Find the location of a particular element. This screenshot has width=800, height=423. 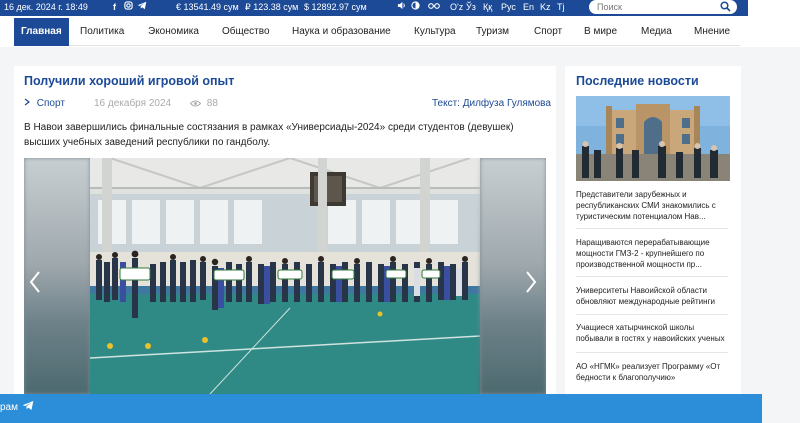

article-category: Спорт is located at coordinates (44, 103).